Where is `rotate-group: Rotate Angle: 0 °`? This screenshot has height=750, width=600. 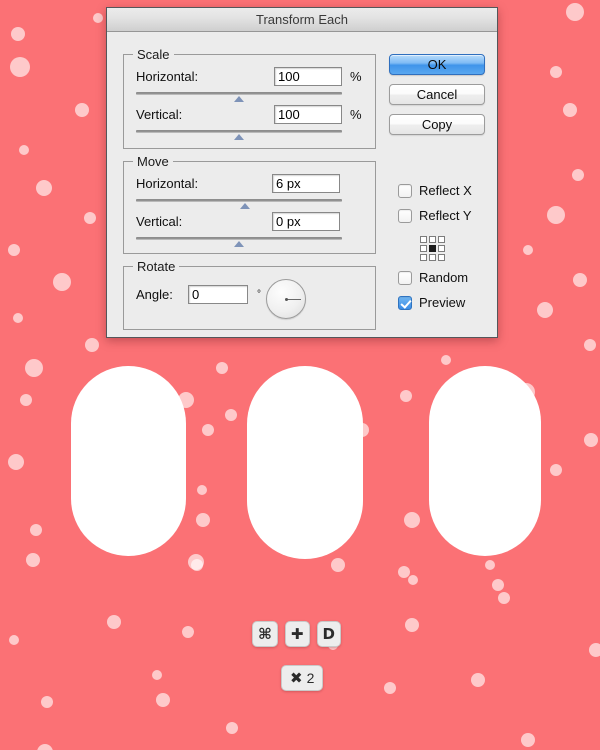 rotate-group: Rotate Angle: 0 ° is located at coordinates (249, 294).